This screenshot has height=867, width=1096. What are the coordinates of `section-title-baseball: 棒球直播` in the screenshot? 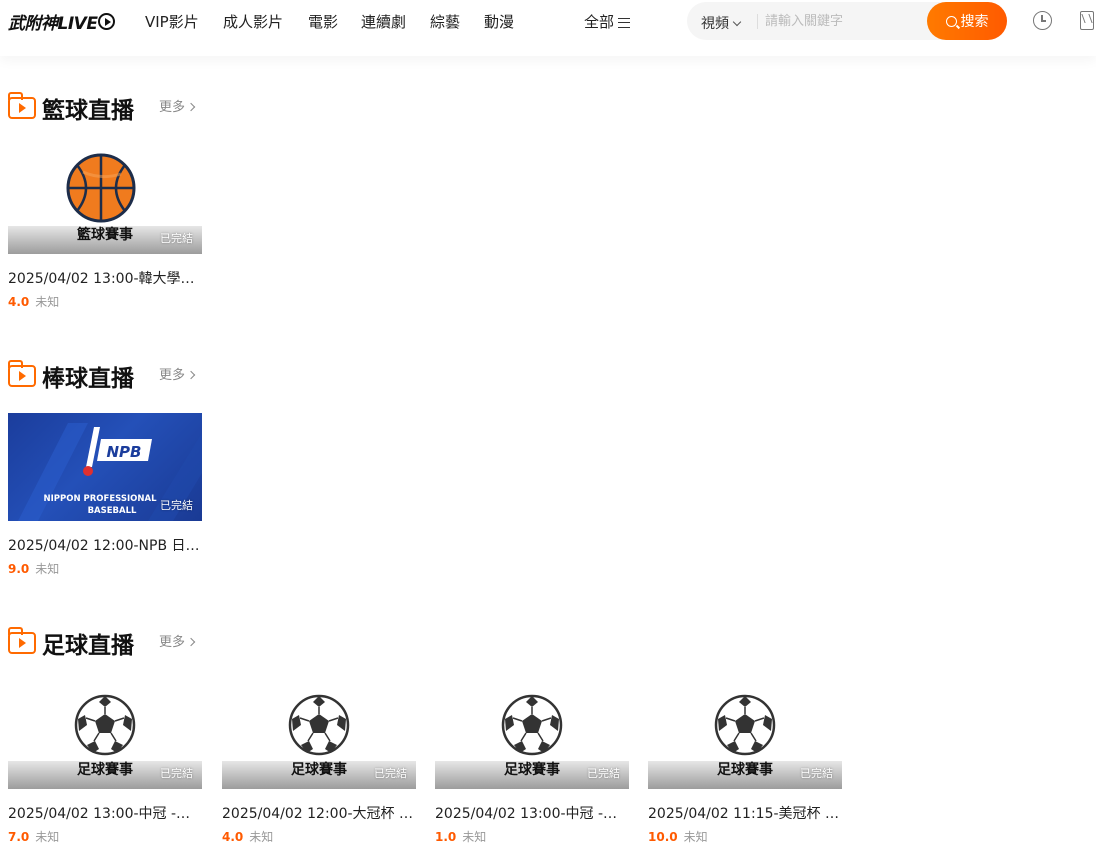 It's located at (70, 376).